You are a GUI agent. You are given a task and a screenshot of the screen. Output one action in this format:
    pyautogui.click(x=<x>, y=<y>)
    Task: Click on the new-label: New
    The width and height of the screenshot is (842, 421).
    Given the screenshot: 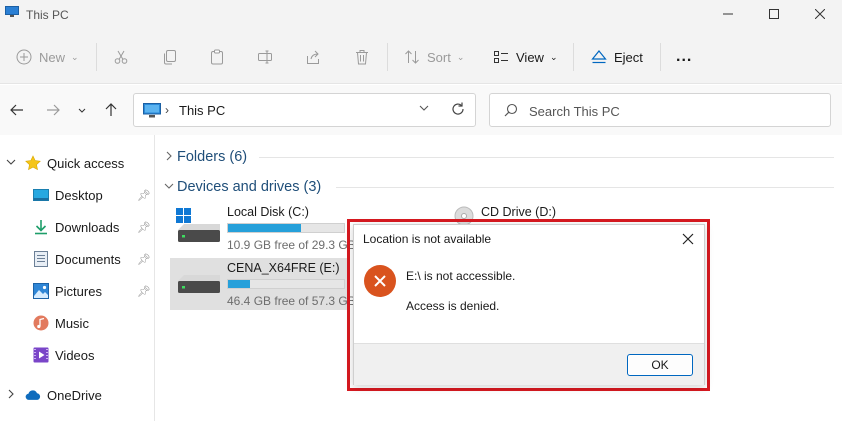 What is the action you would take?
    pyautogui.click(x=52, y=57)
    